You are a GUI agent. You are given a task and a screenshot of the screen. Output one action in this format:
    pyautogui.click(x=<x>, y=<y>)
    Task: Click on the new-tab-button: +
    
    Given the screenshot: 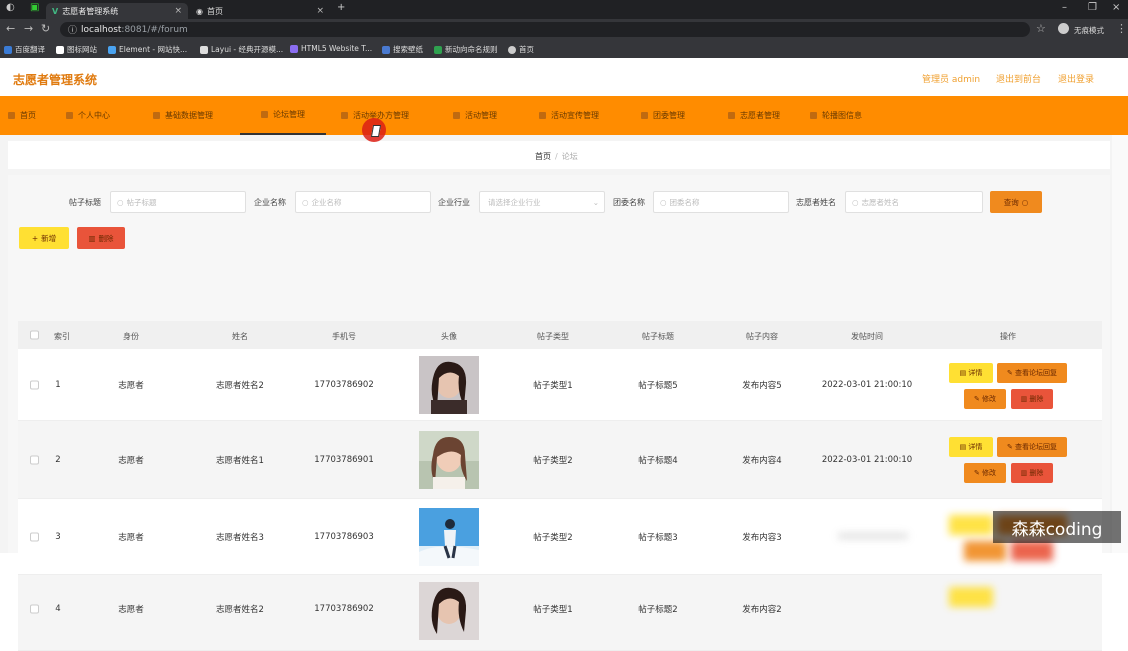 What is the action you would take?
    pyautogui.click(x=341, y=7)
    